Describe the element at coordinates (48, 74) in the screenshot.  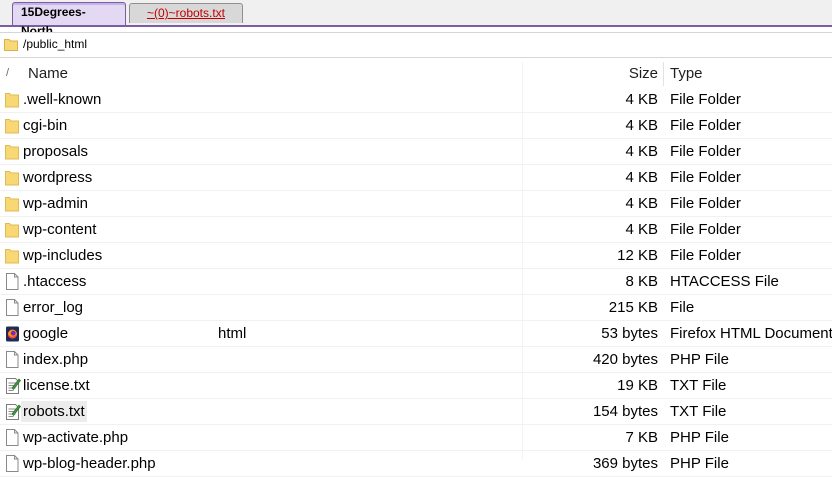
I see `column-name: Name` at that location.